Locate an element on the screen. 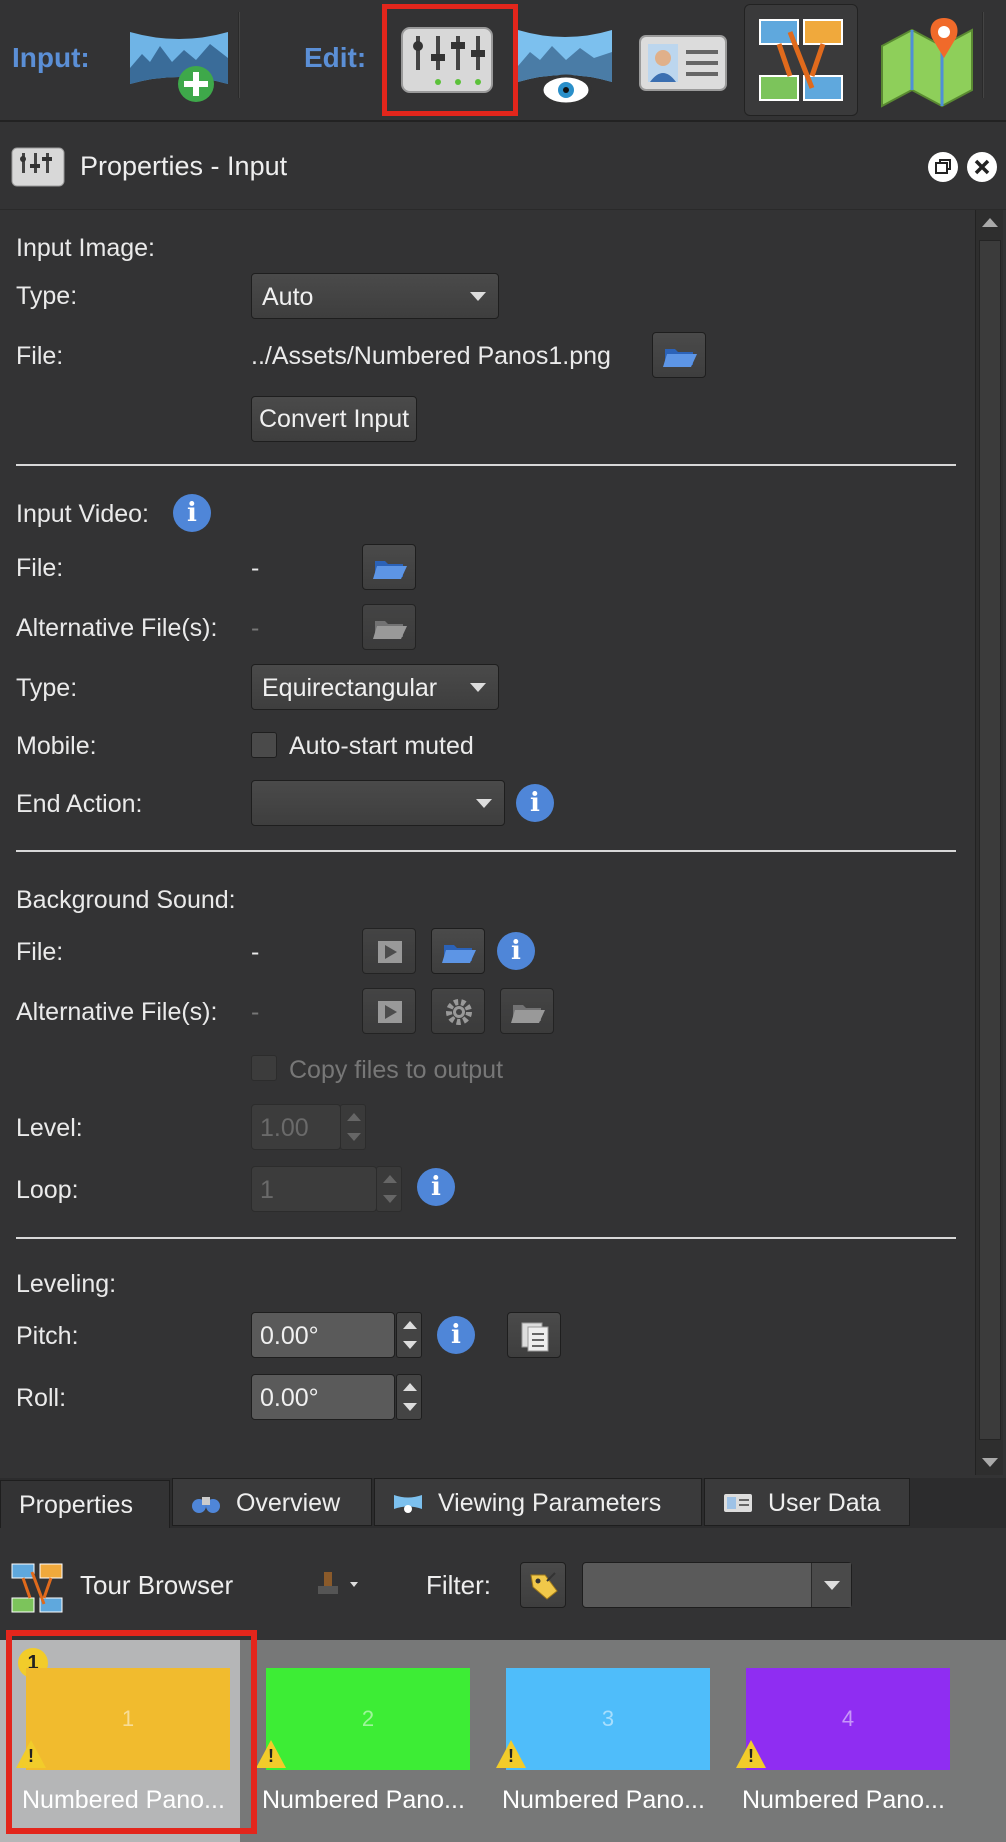 This screenshot has height=1842, width=1006. filter-tag-button is located at coordinates (543, 1585).